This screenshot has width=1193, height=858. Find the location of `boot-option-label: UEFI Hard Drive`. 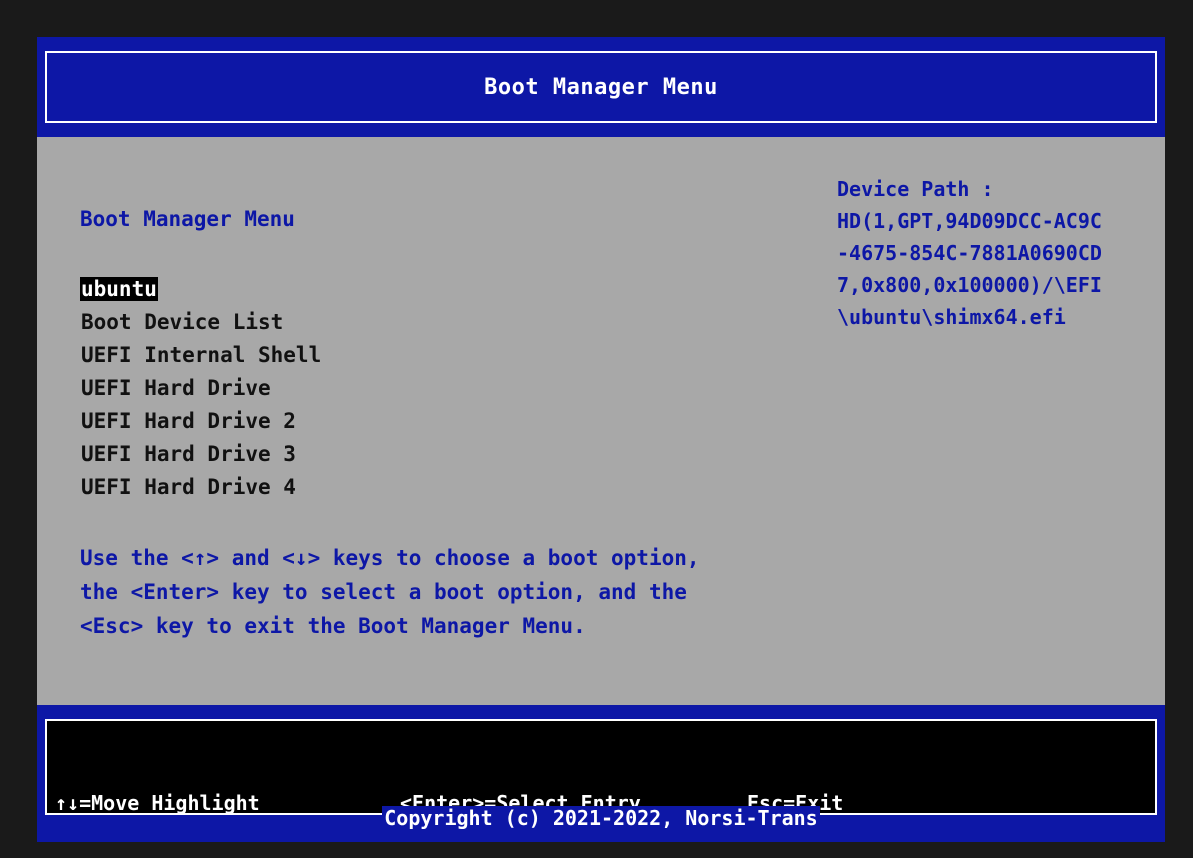

boot-option-label: UEFI Hard Drive is located at coordinates (176, 388).